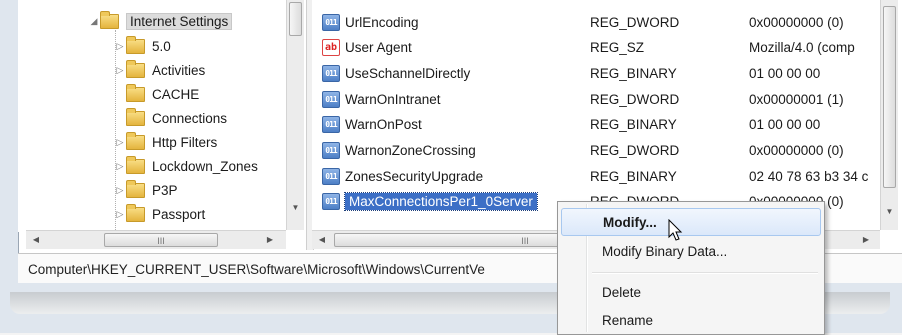 This screenshot has width=902, height=335. What do you see at coordinates (94, 21) in the screenshot?
I see `expanded-arrow-icon: ◢` at bounding box center [94, 21].